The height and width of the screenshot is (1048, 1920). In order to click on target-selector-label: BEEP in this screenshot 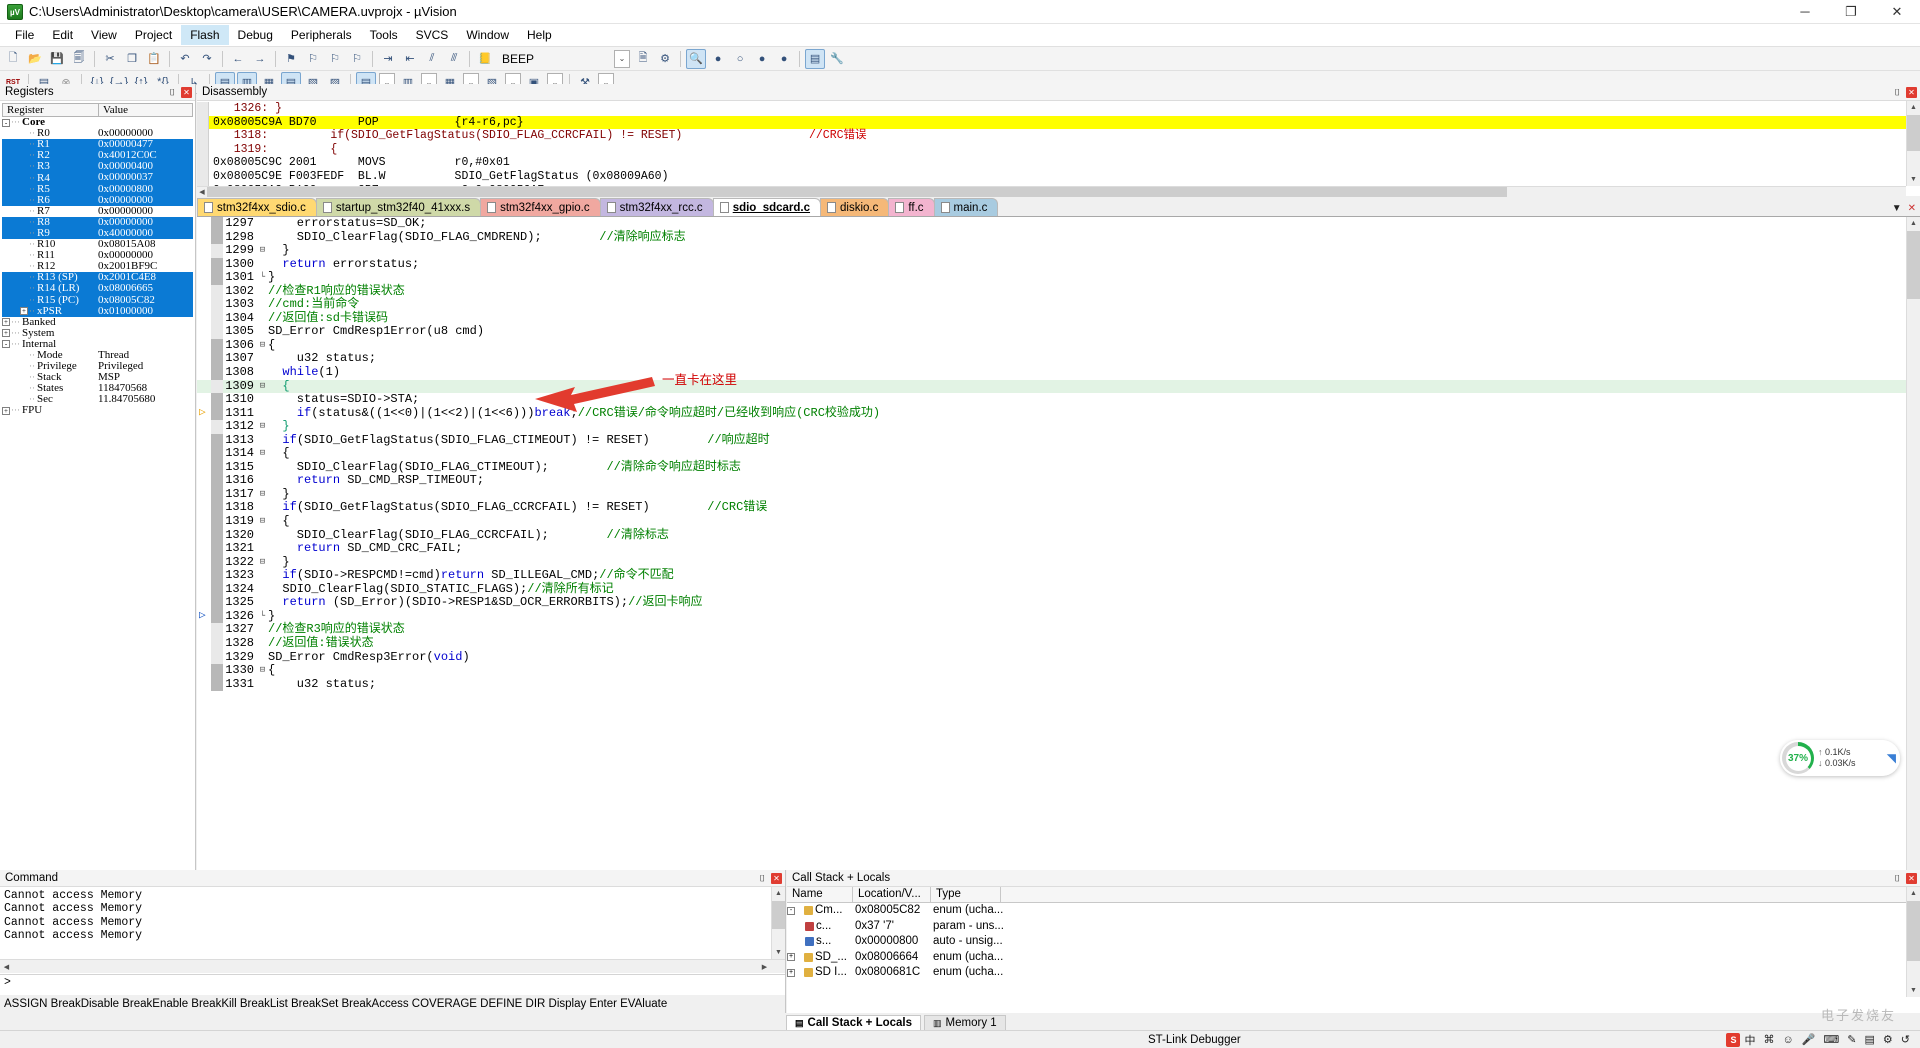, I will do `click(518, 59)`.